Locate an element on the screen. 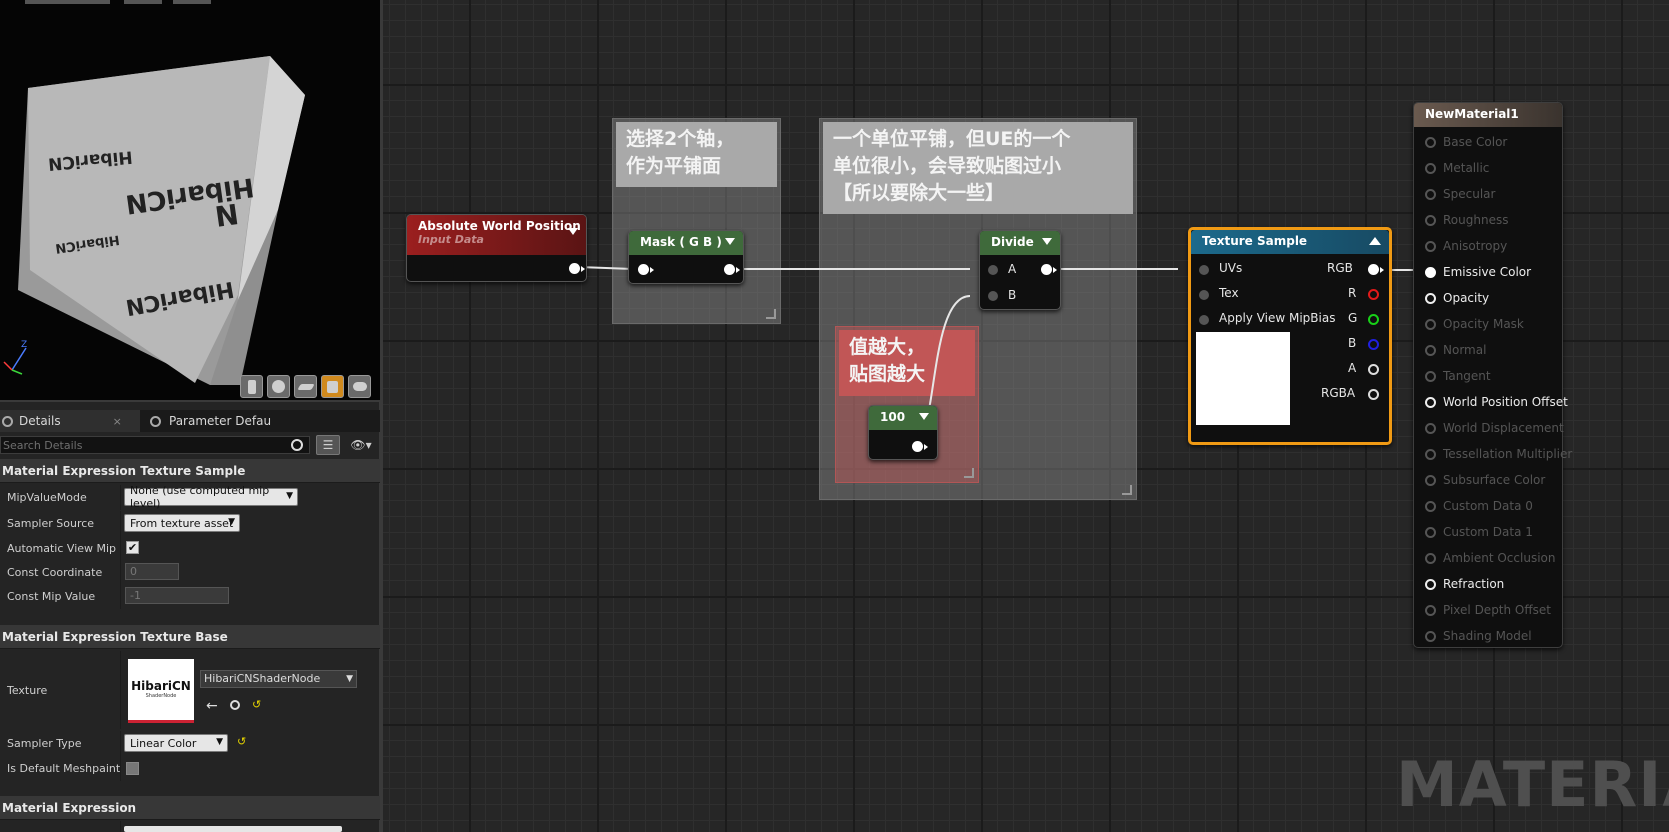 This screenshot has width=1669, height=832. texture-asset-picker: HibariCNShaderNode ▼ is located at coordinates (278, 679).